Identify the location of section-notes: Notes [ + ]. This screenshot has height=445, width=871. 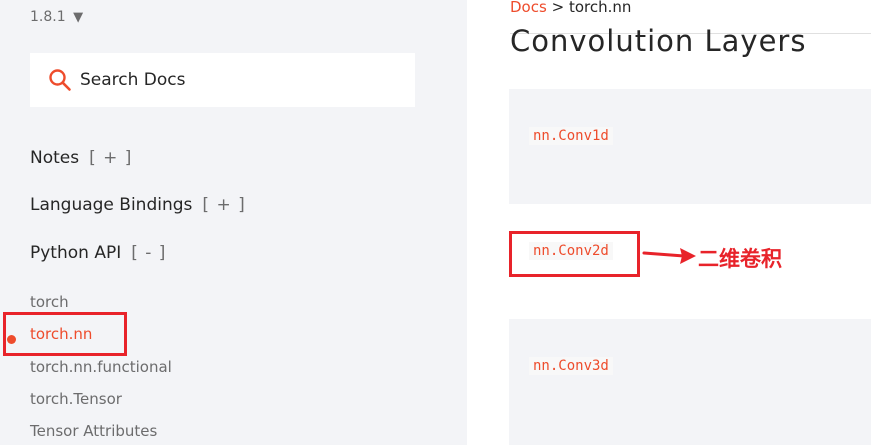
(81, 158).